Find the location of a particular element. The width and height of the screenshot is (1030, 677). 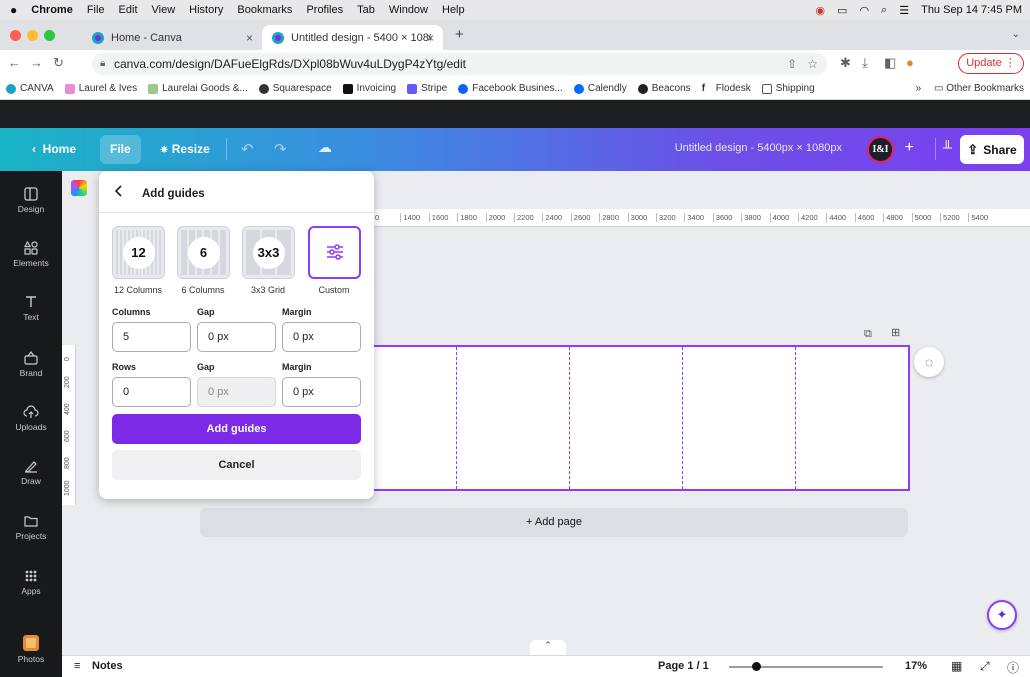

grid-view-icon: ▦ is located at coordinates (956, 666).